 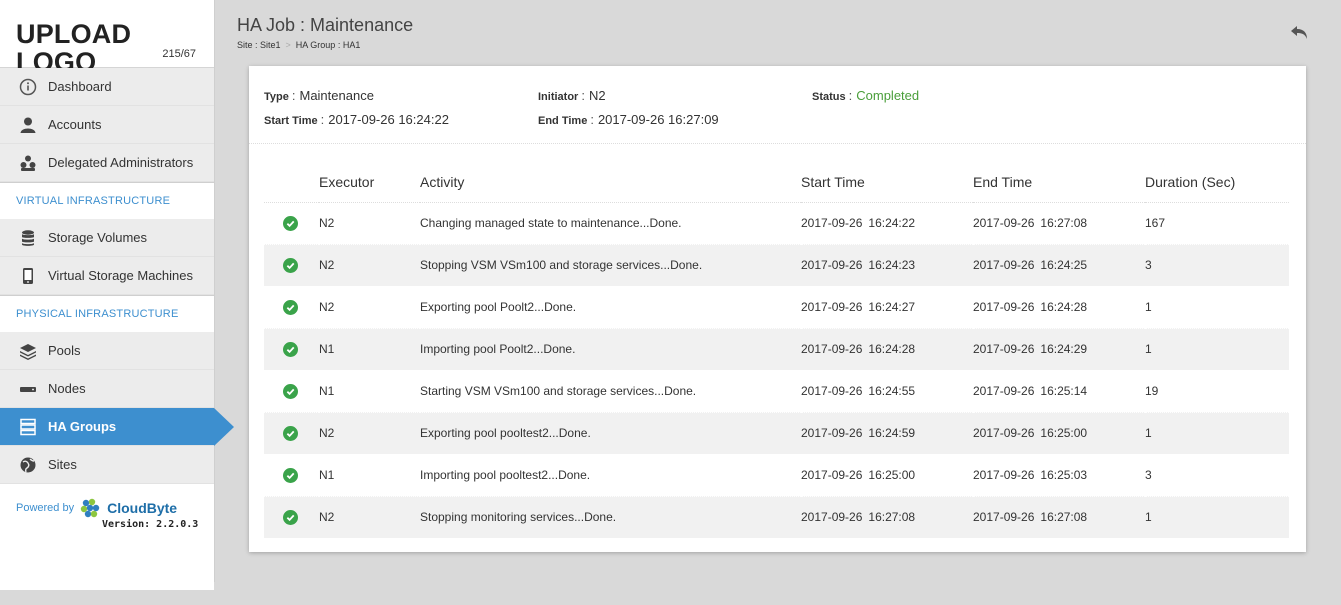 I want to click on start-time-cell: 2017-09-26 16:24:55, so click(x=887, y=391).